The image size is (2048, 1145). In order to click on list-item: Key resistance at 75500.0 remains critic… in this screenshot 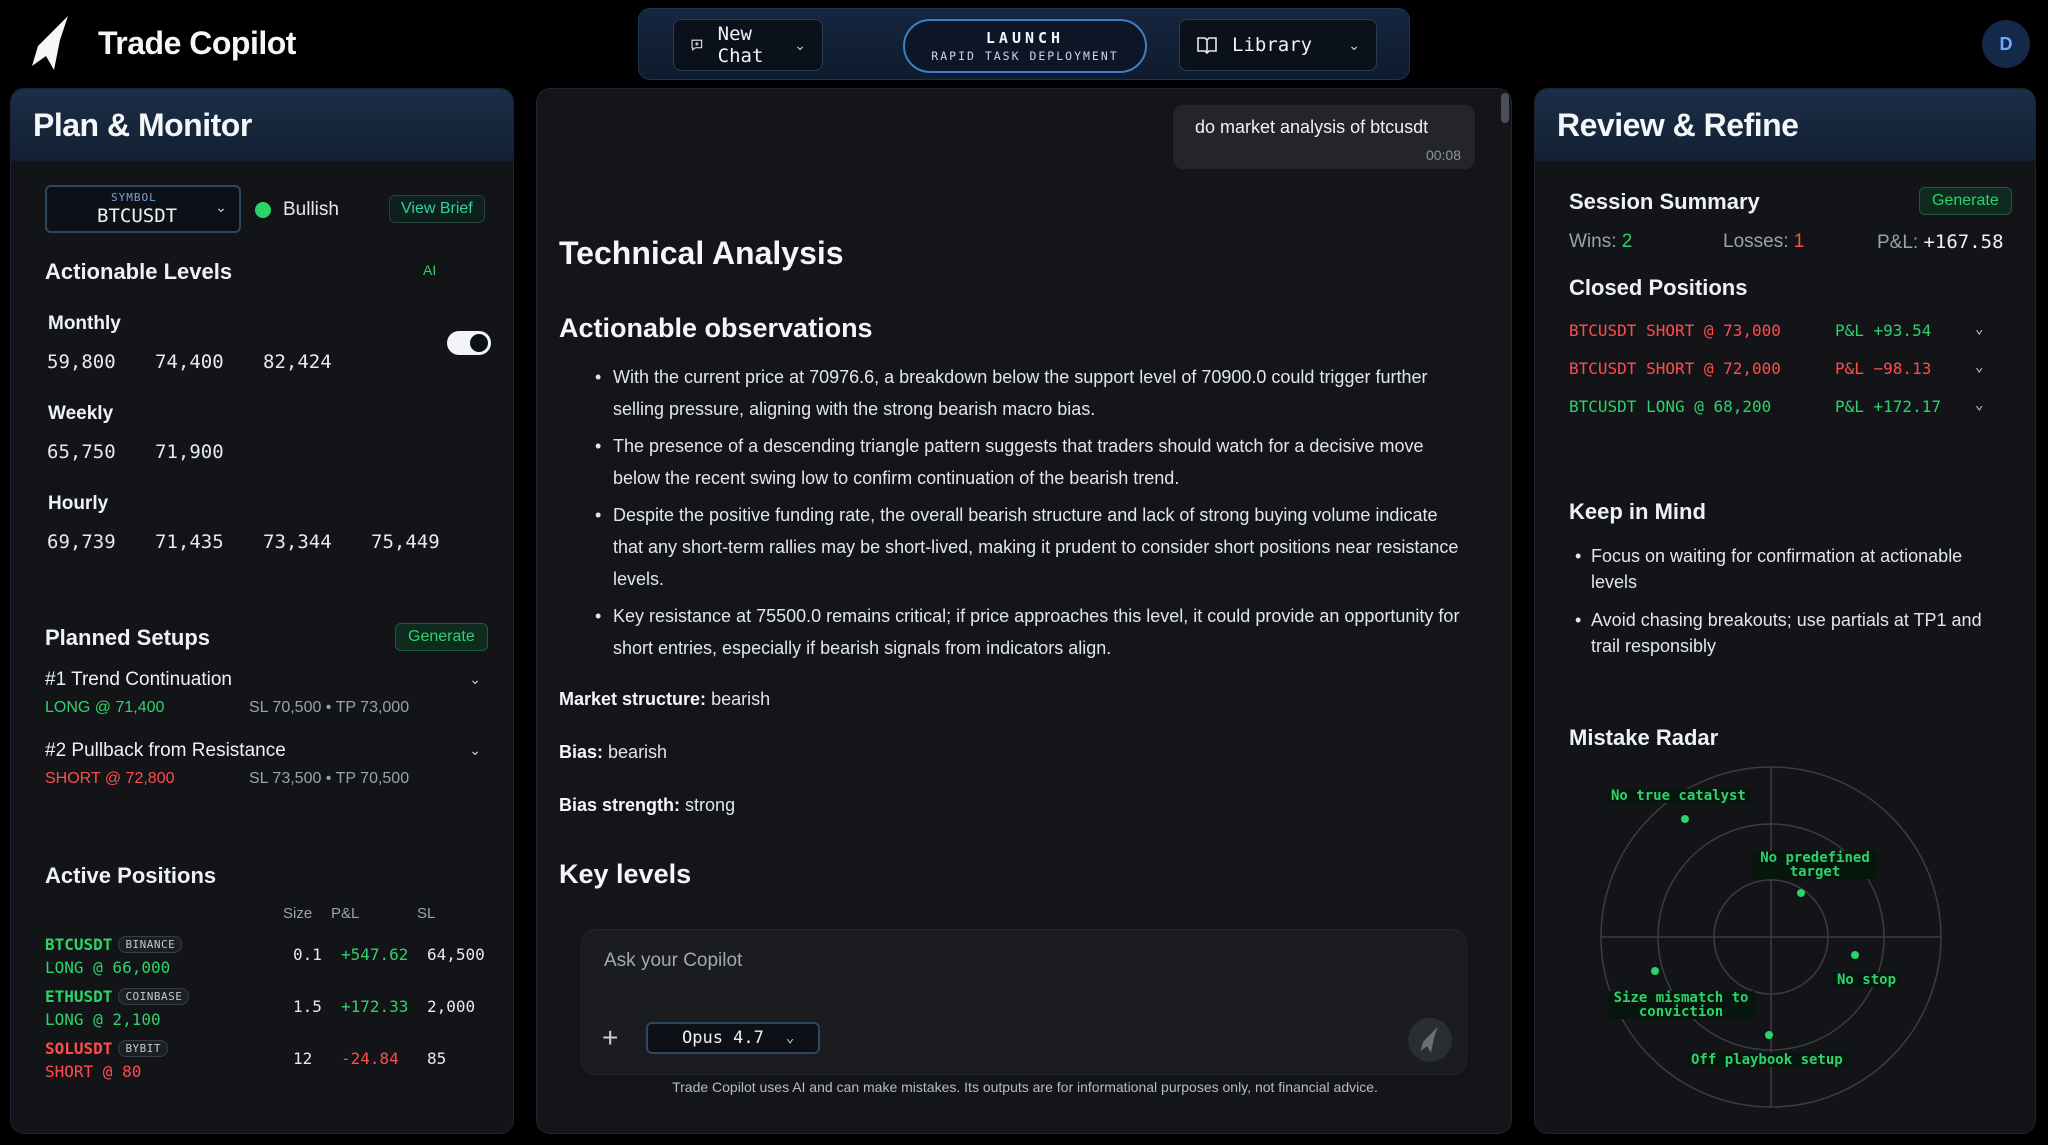, I will do `click(1032, 632)`.